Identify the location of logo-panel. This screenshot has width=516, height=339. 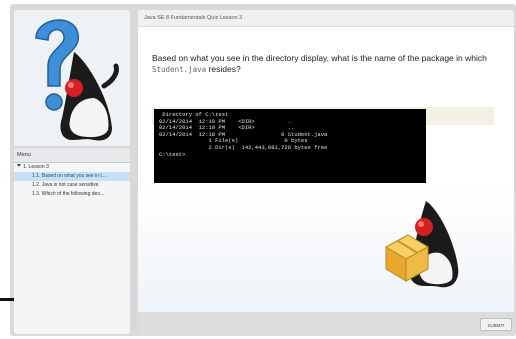
(72, 78).